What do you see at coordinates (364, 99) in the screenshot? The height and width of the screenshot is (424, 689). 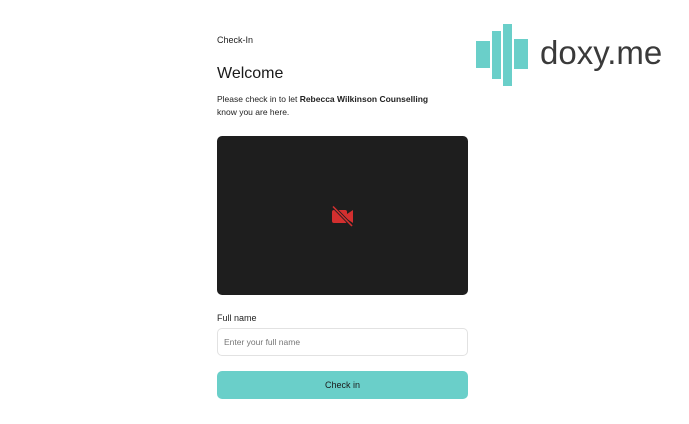 I see `provider-name: Rebecca Wilkinson Counselling` at bounding box center [364, 99].